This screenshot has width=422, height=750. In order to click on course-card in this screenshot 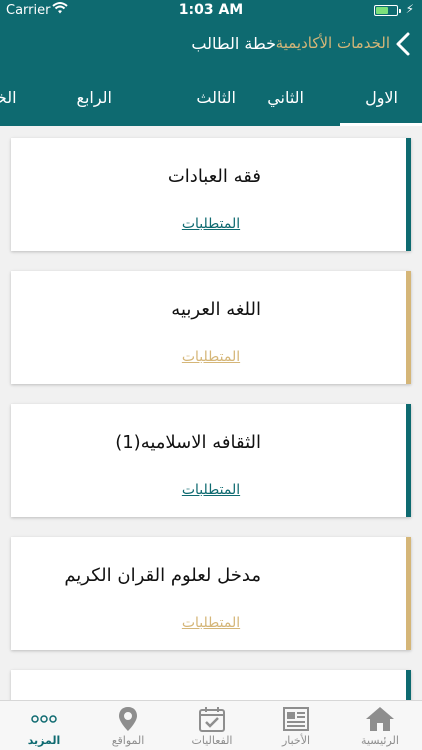, I will do `click(211, 685)`.